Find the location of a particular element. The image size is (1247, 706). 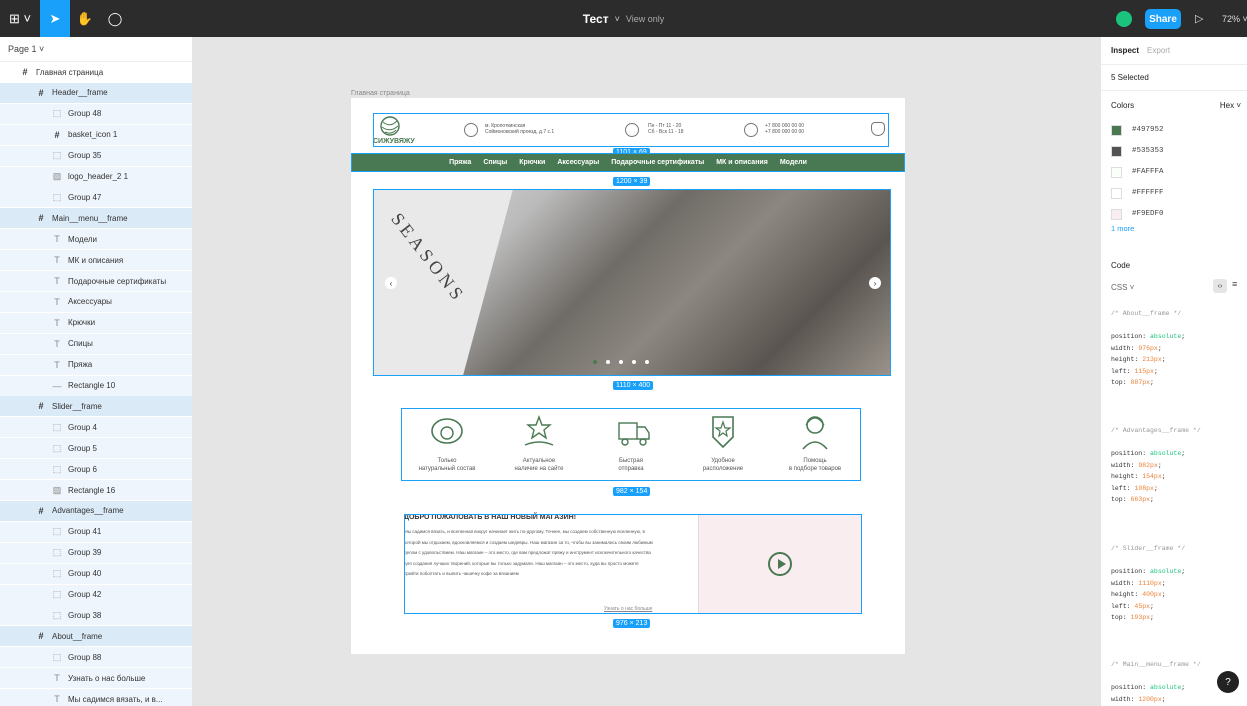

css-value: absolute is located at coordinates (1166, 571).